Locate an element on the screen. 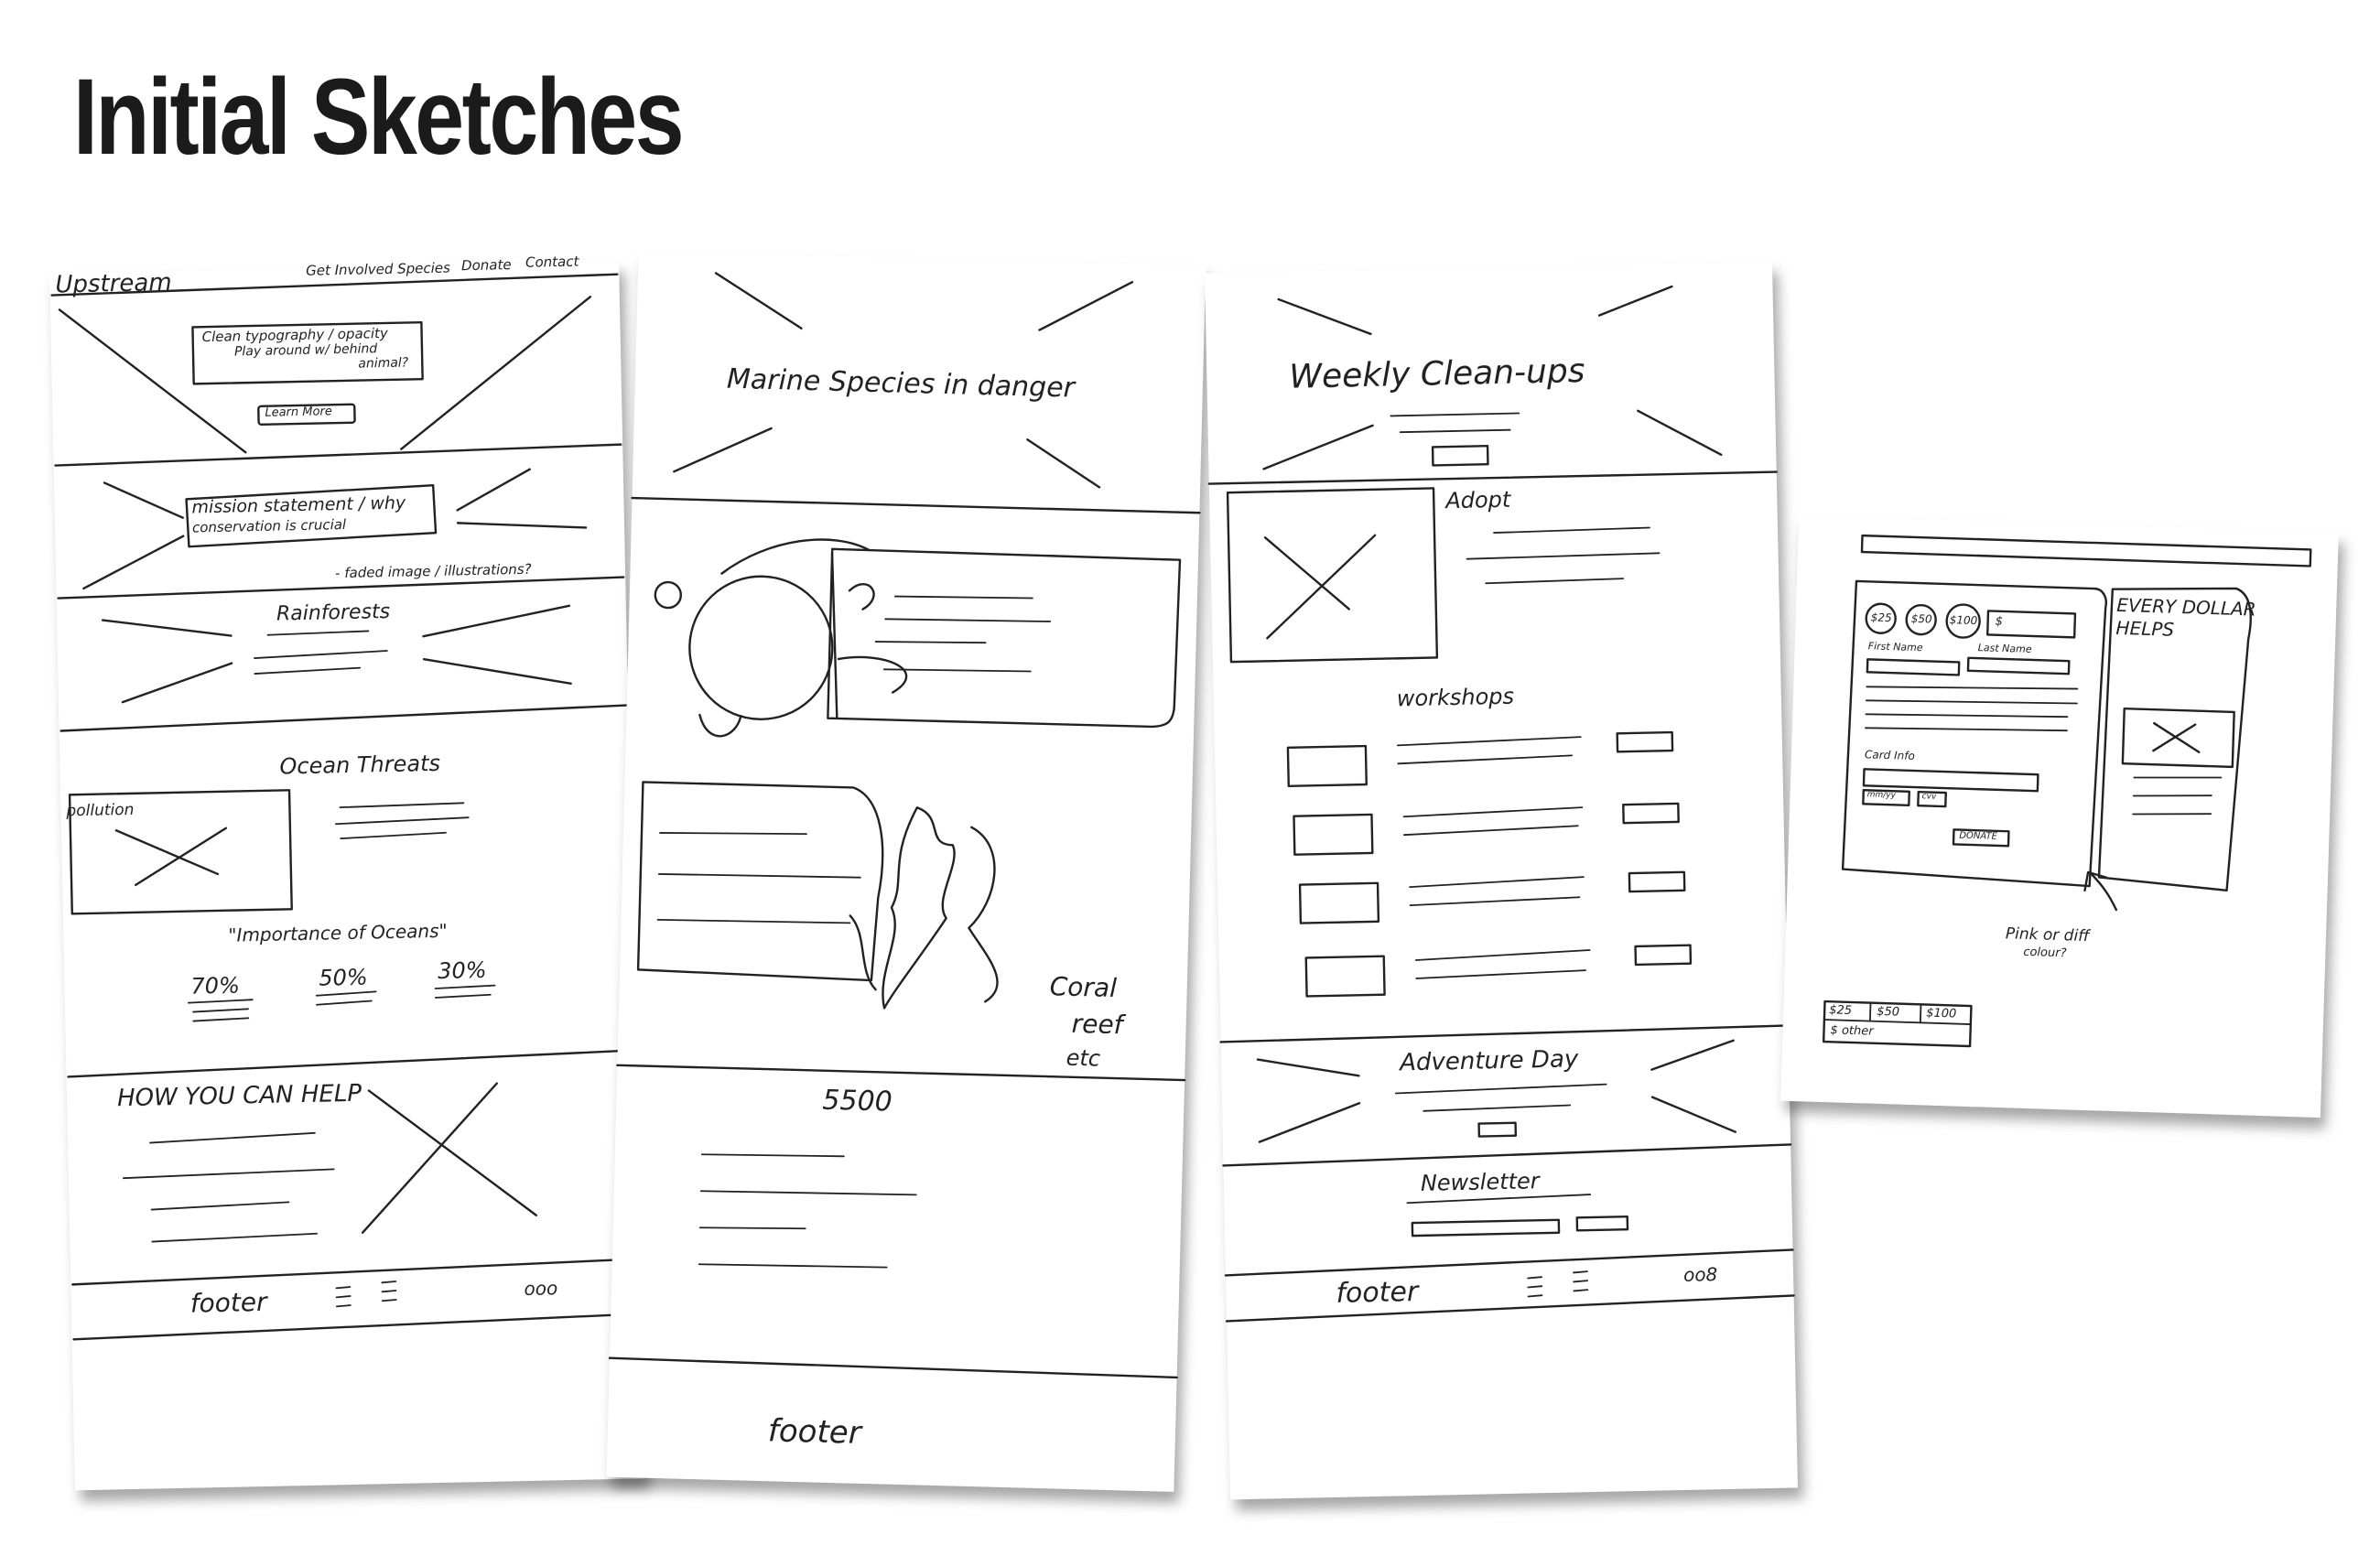 The height and width of the screenshot is (1556, 2380). logo-upstream: Upstream is located at coordinates (113, 283).